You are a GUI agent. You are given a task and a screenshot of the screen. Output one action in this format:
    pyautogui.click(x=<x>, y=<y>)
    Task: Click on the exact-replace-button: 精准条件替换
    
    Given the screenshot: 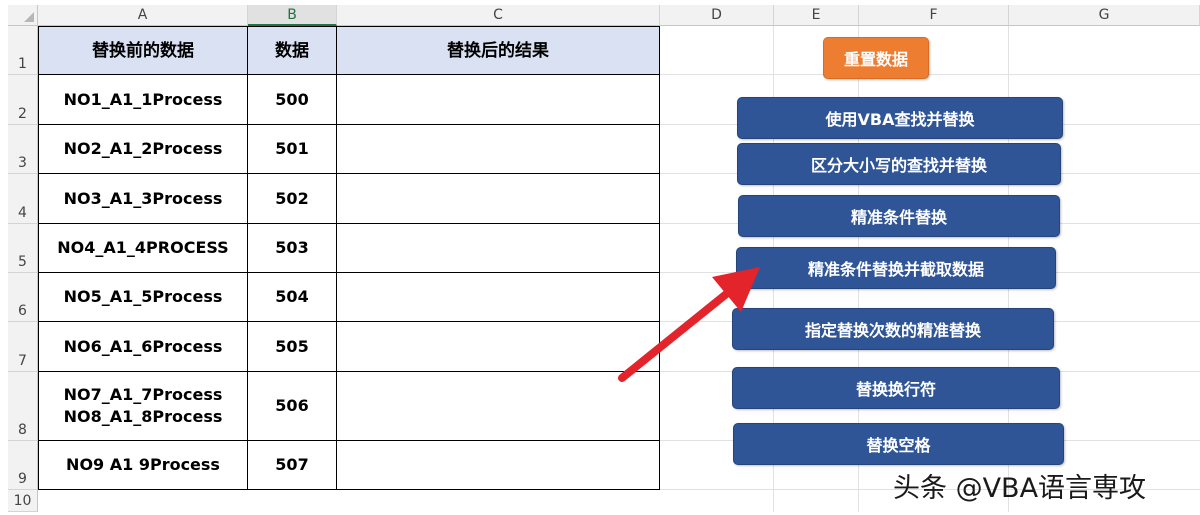 What is the action you would take?
    pyautogui.click(x=899, y=216)
    